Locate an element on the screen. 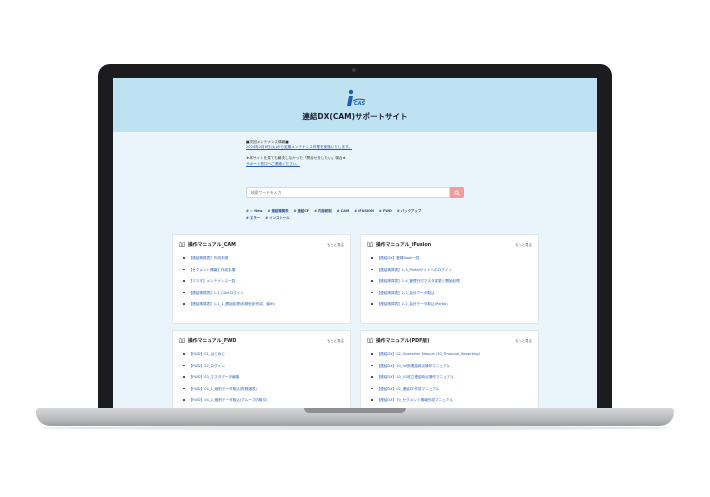  manual-link: 【連結DX】02_連結CF作成マニュアル is located at coordinates (454, 389).